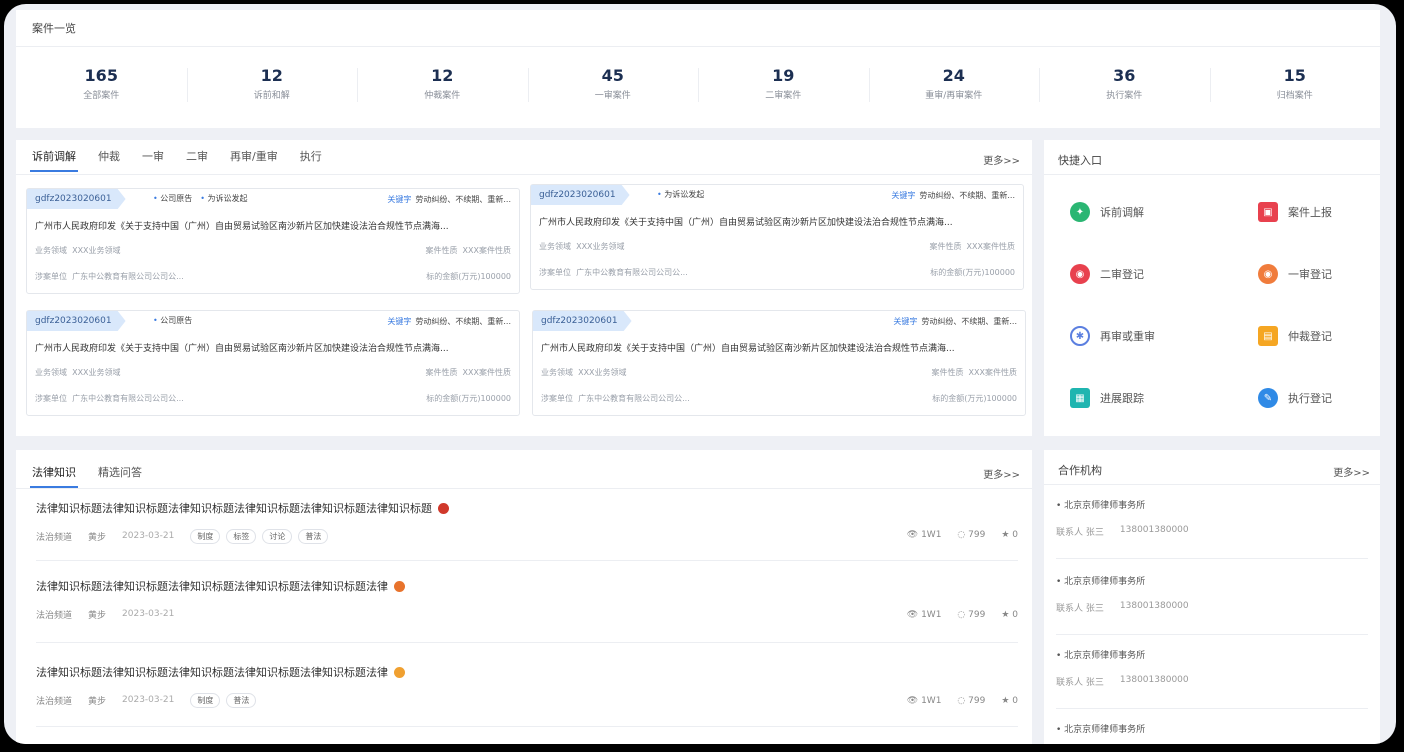  What do you see at coordinates (97, 537) in the screenshot?
I see `article-author: 黄步` at bounding box center [97, 537].